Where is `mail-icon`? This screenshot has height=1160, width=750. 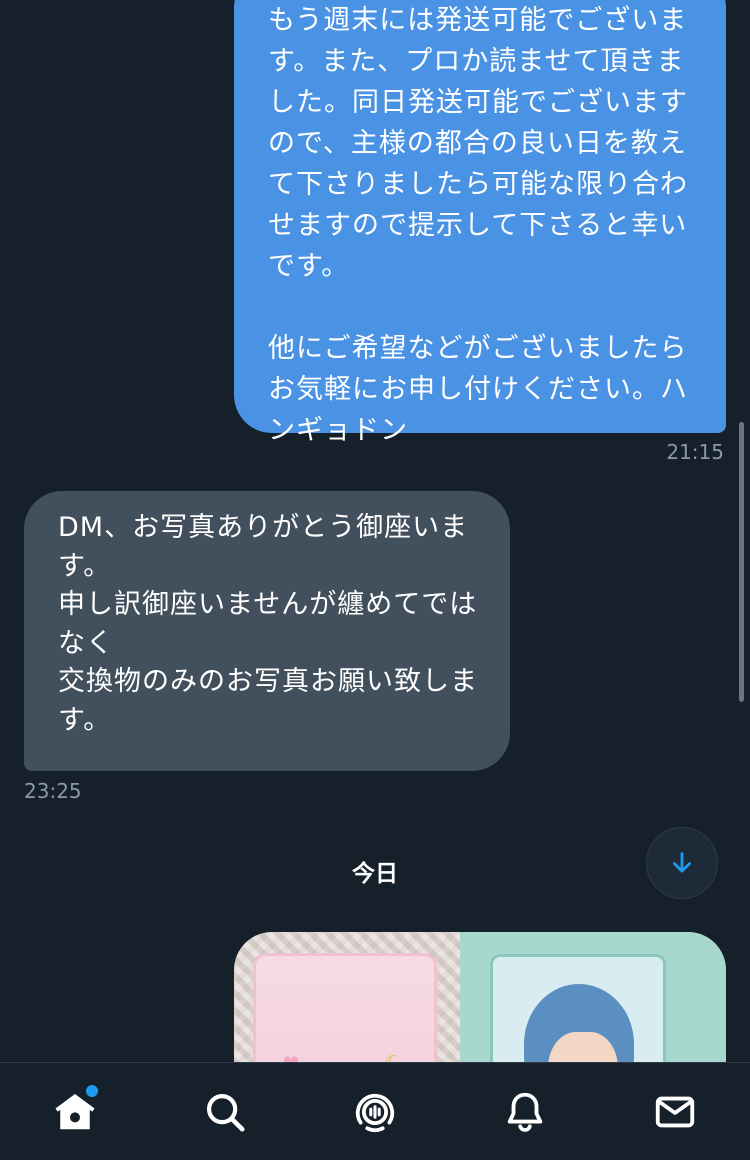 mail-icon is located at coordinates (675, 1112).